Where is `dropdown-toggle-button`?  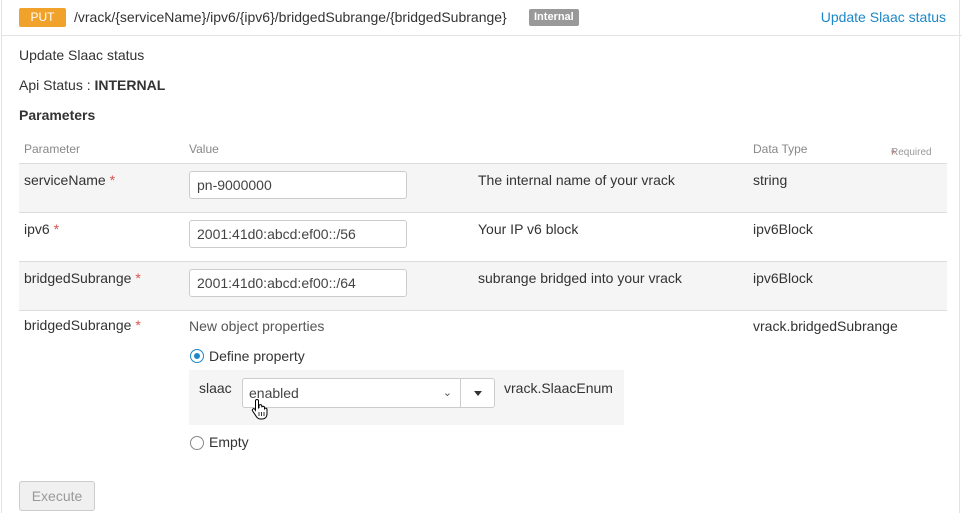 dropdown-toggle-button is located at coordinates (477, 393).